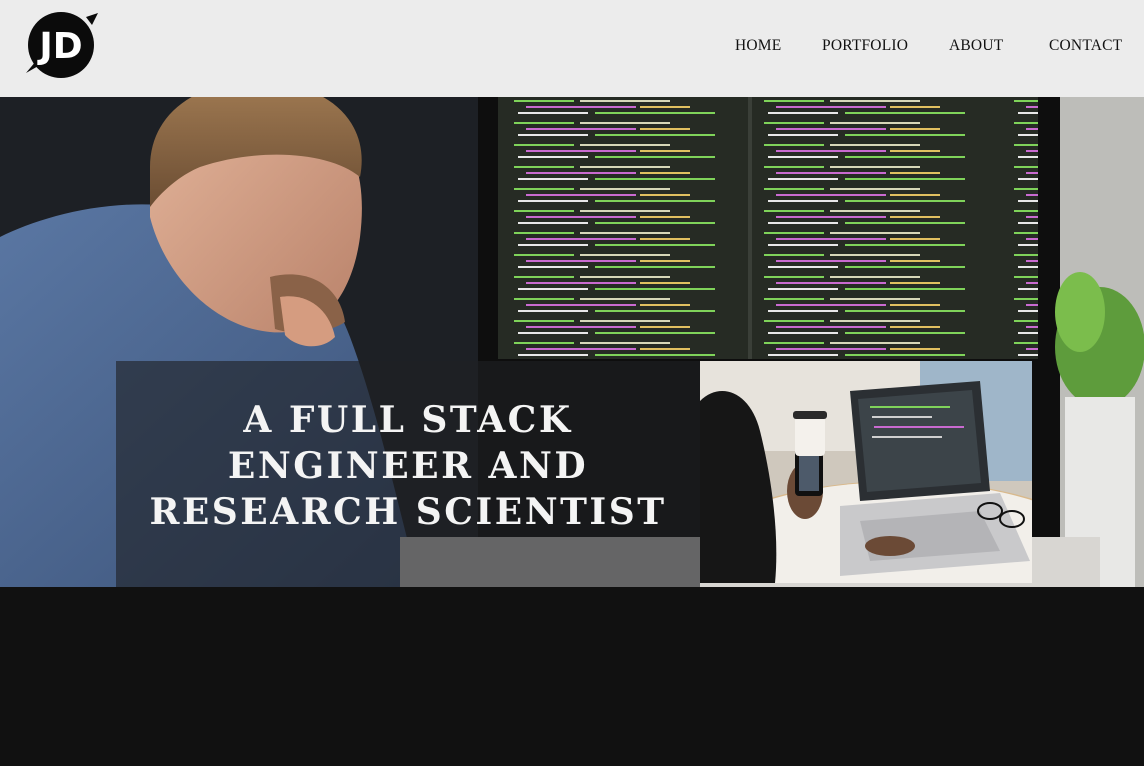 The image size is (1144, 766). I want to click on nav-contact: CONTACT, so click(1085, 46).